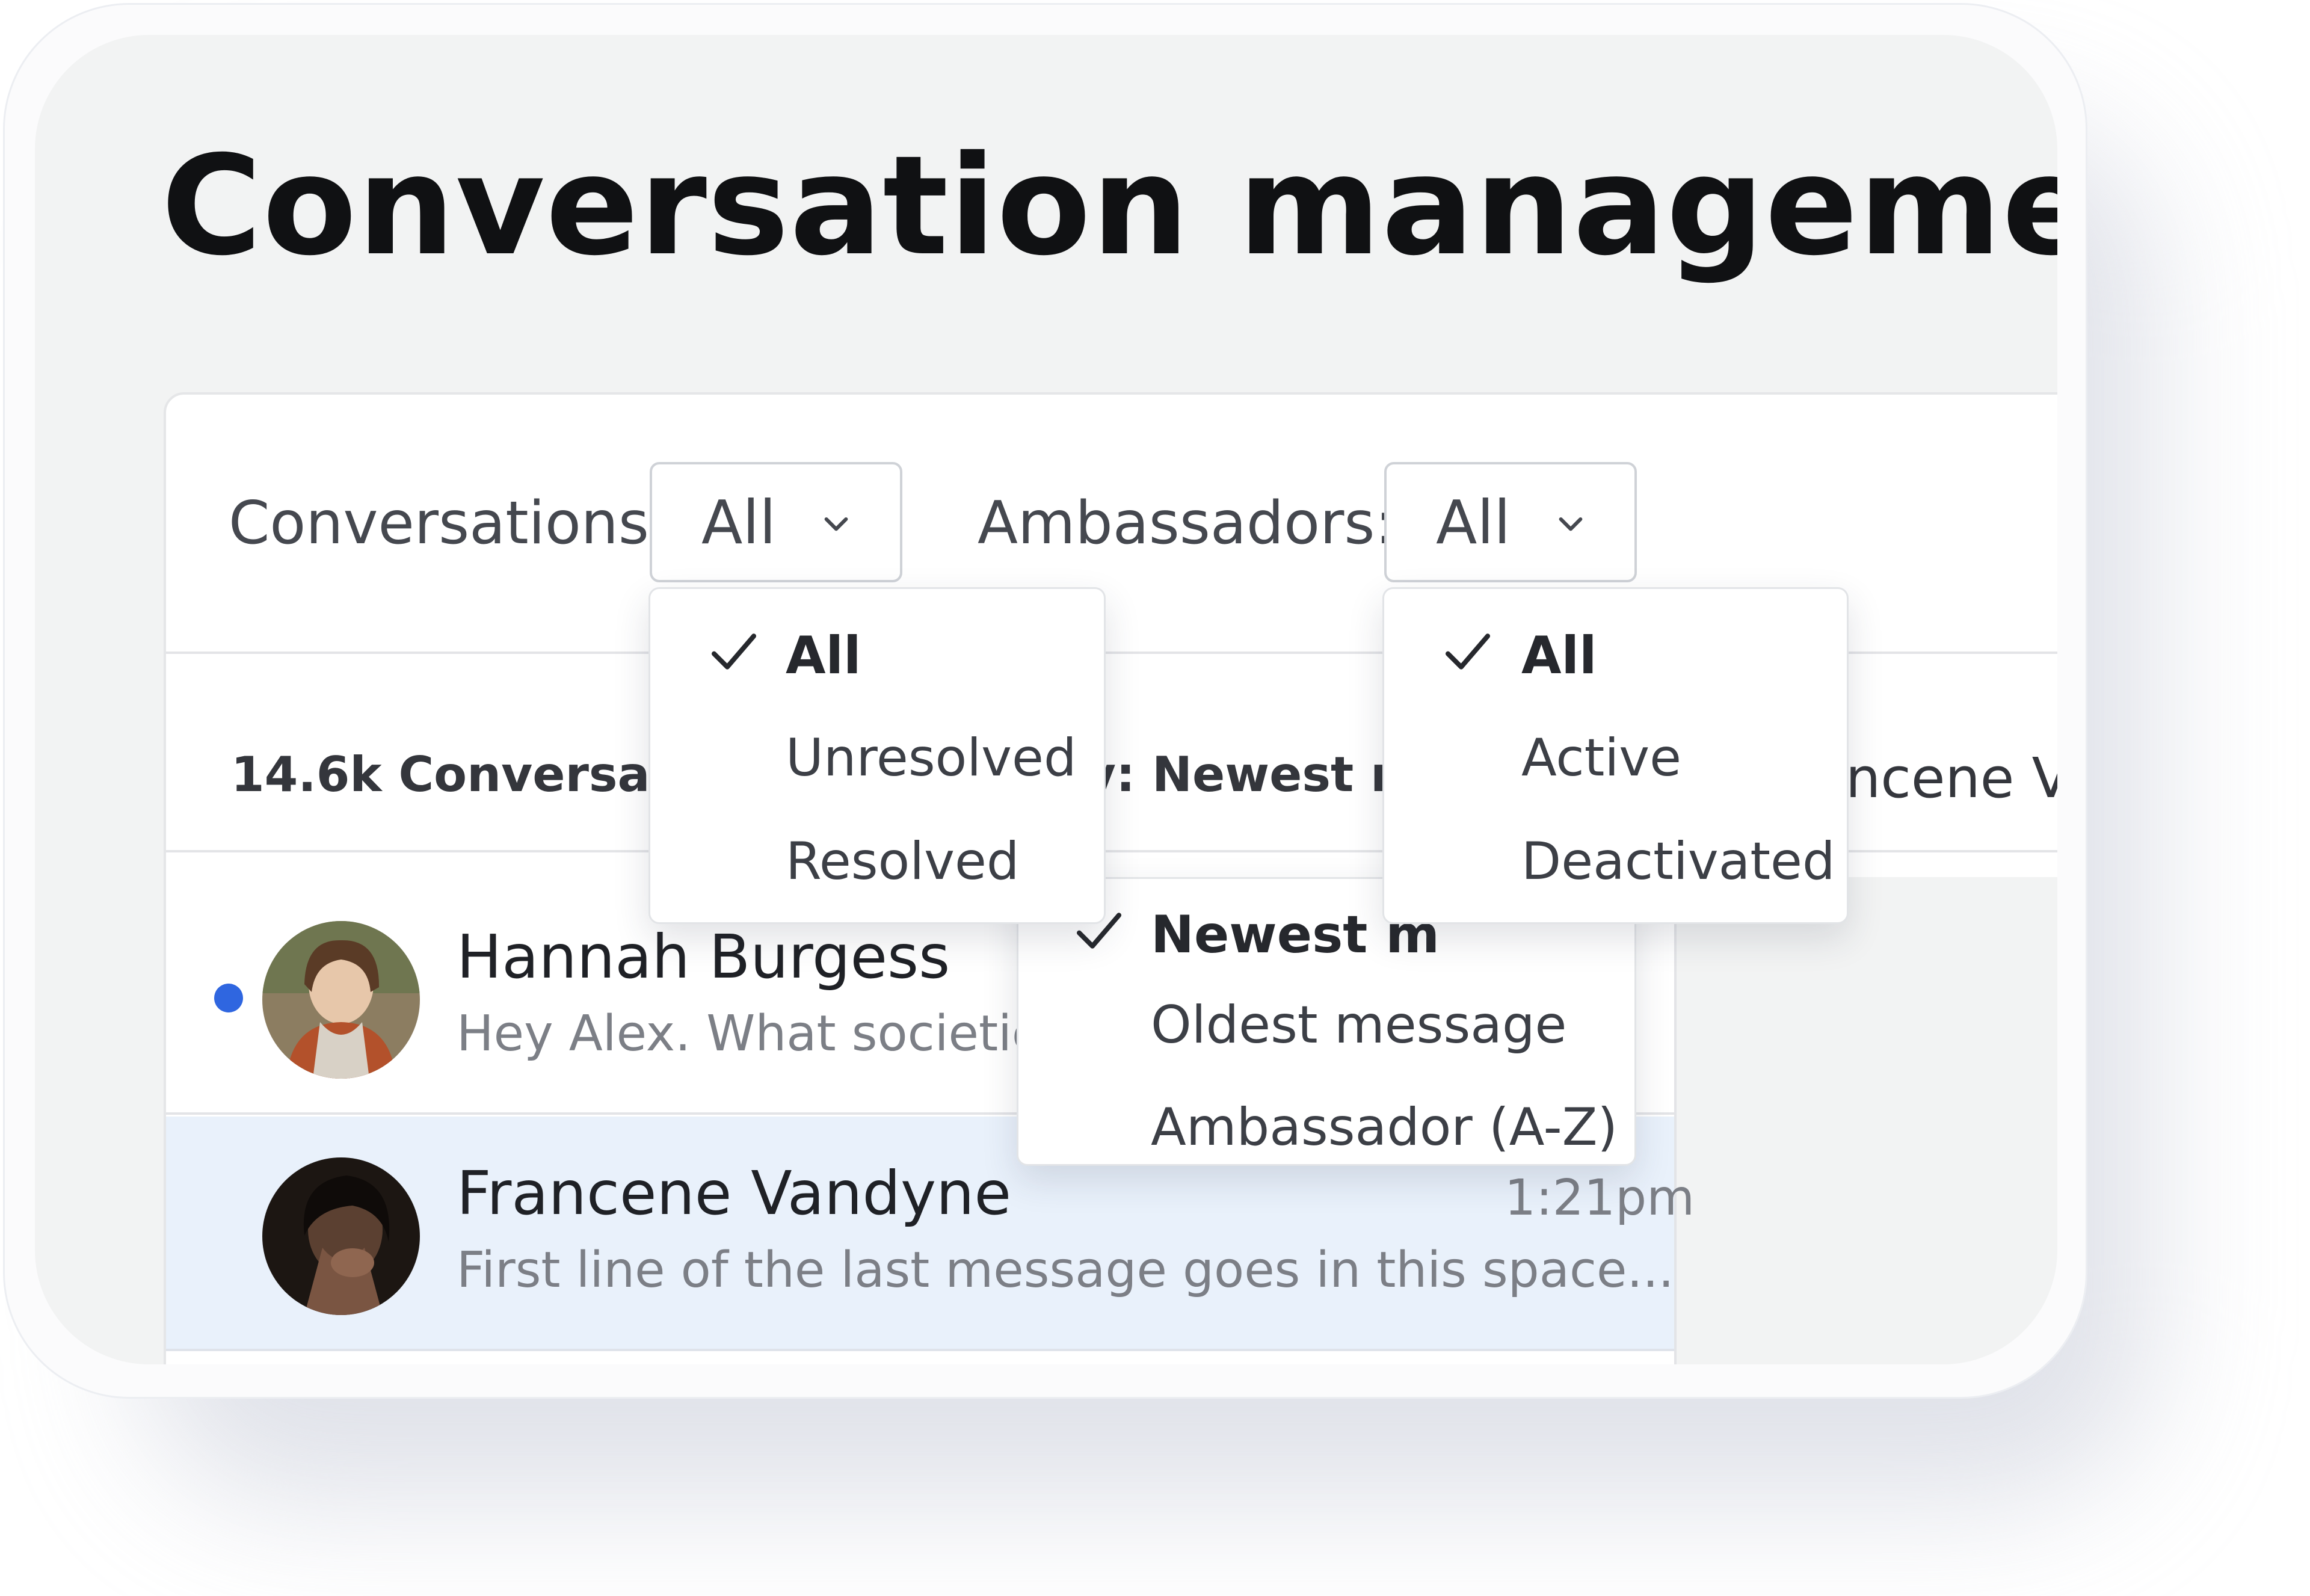 The width and height of the screenshot is (2310, 1596). What do you see at coordinates (1866, 1120) in the screenshot?
I see `conversation-detail-pane` at bounding box center [1866, 1120].